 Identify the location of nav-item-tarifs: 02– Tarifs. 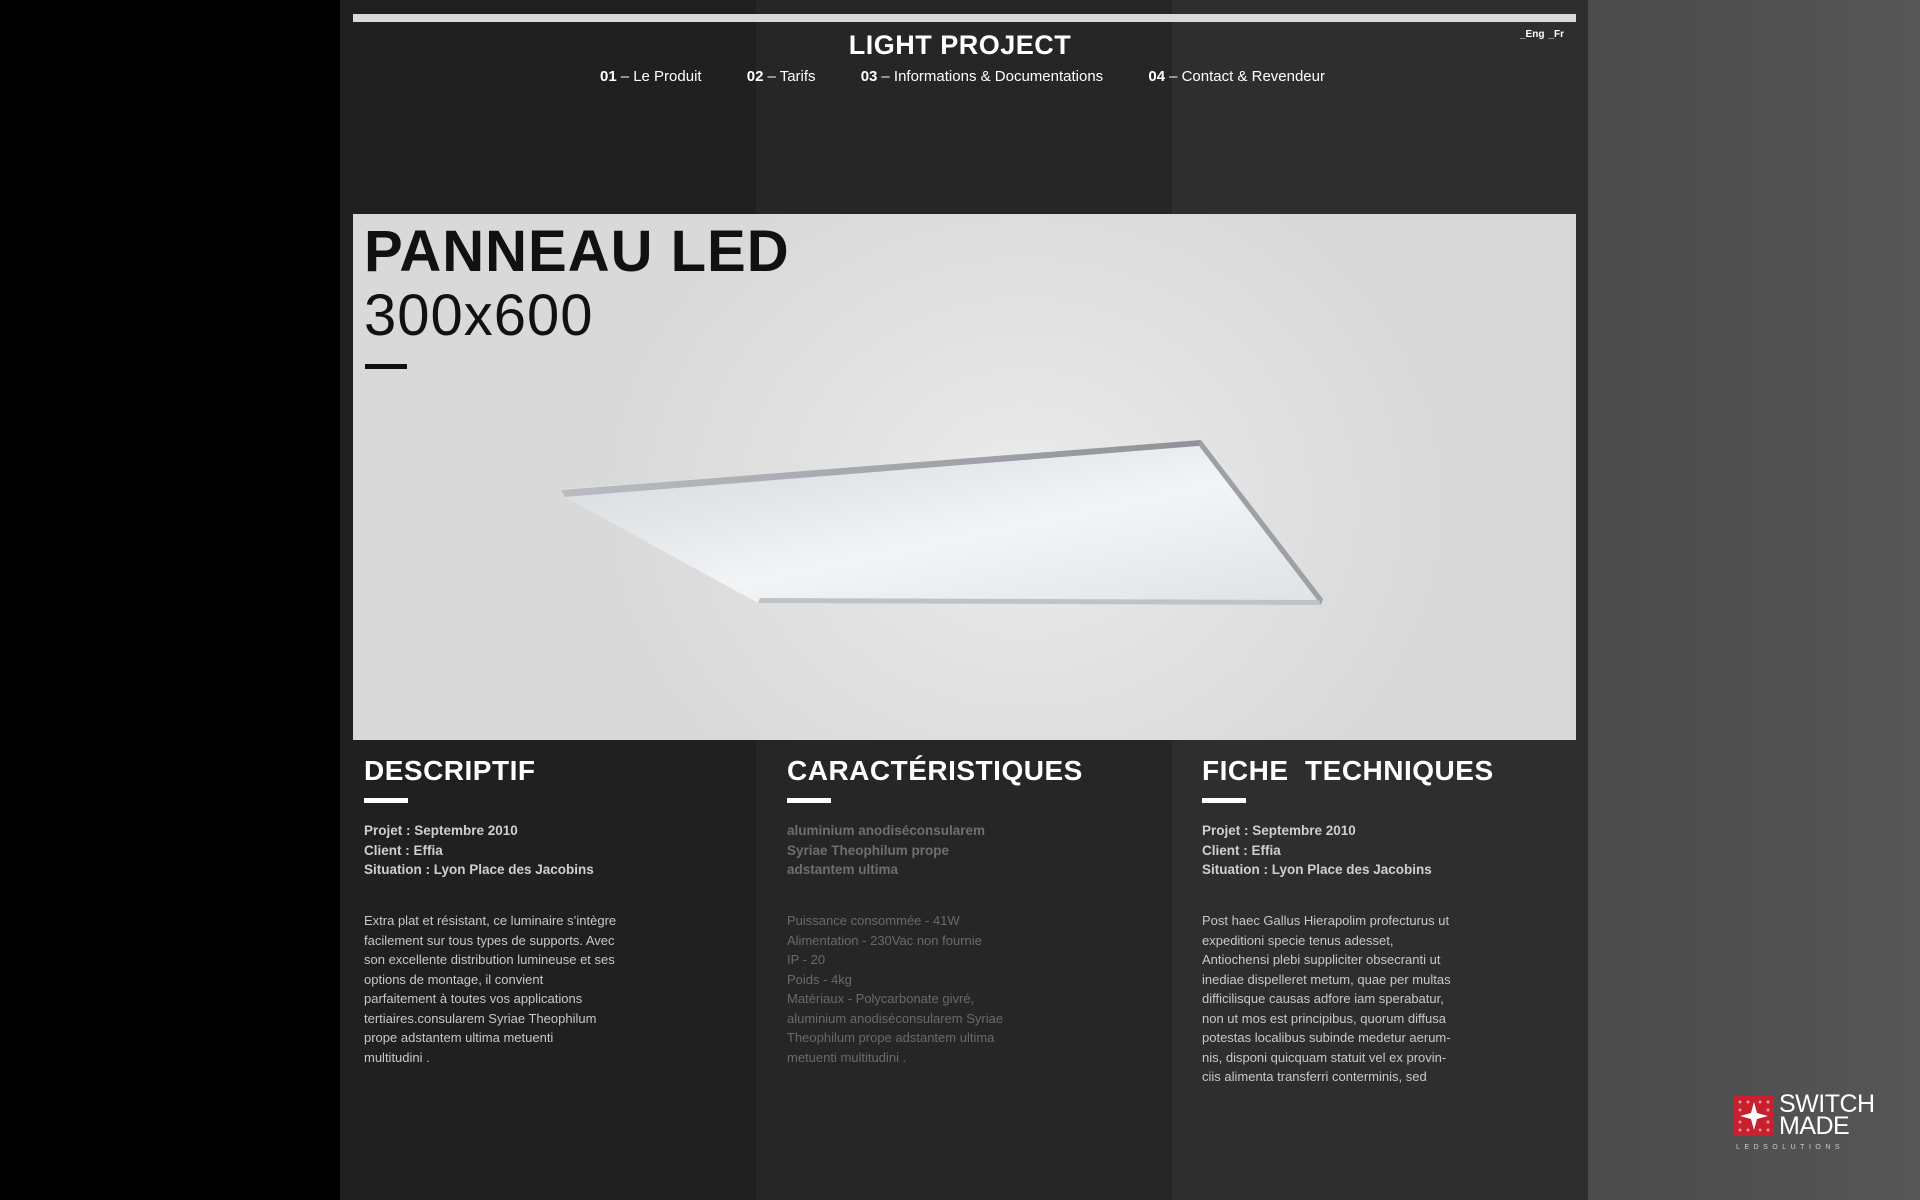
(781, 76).